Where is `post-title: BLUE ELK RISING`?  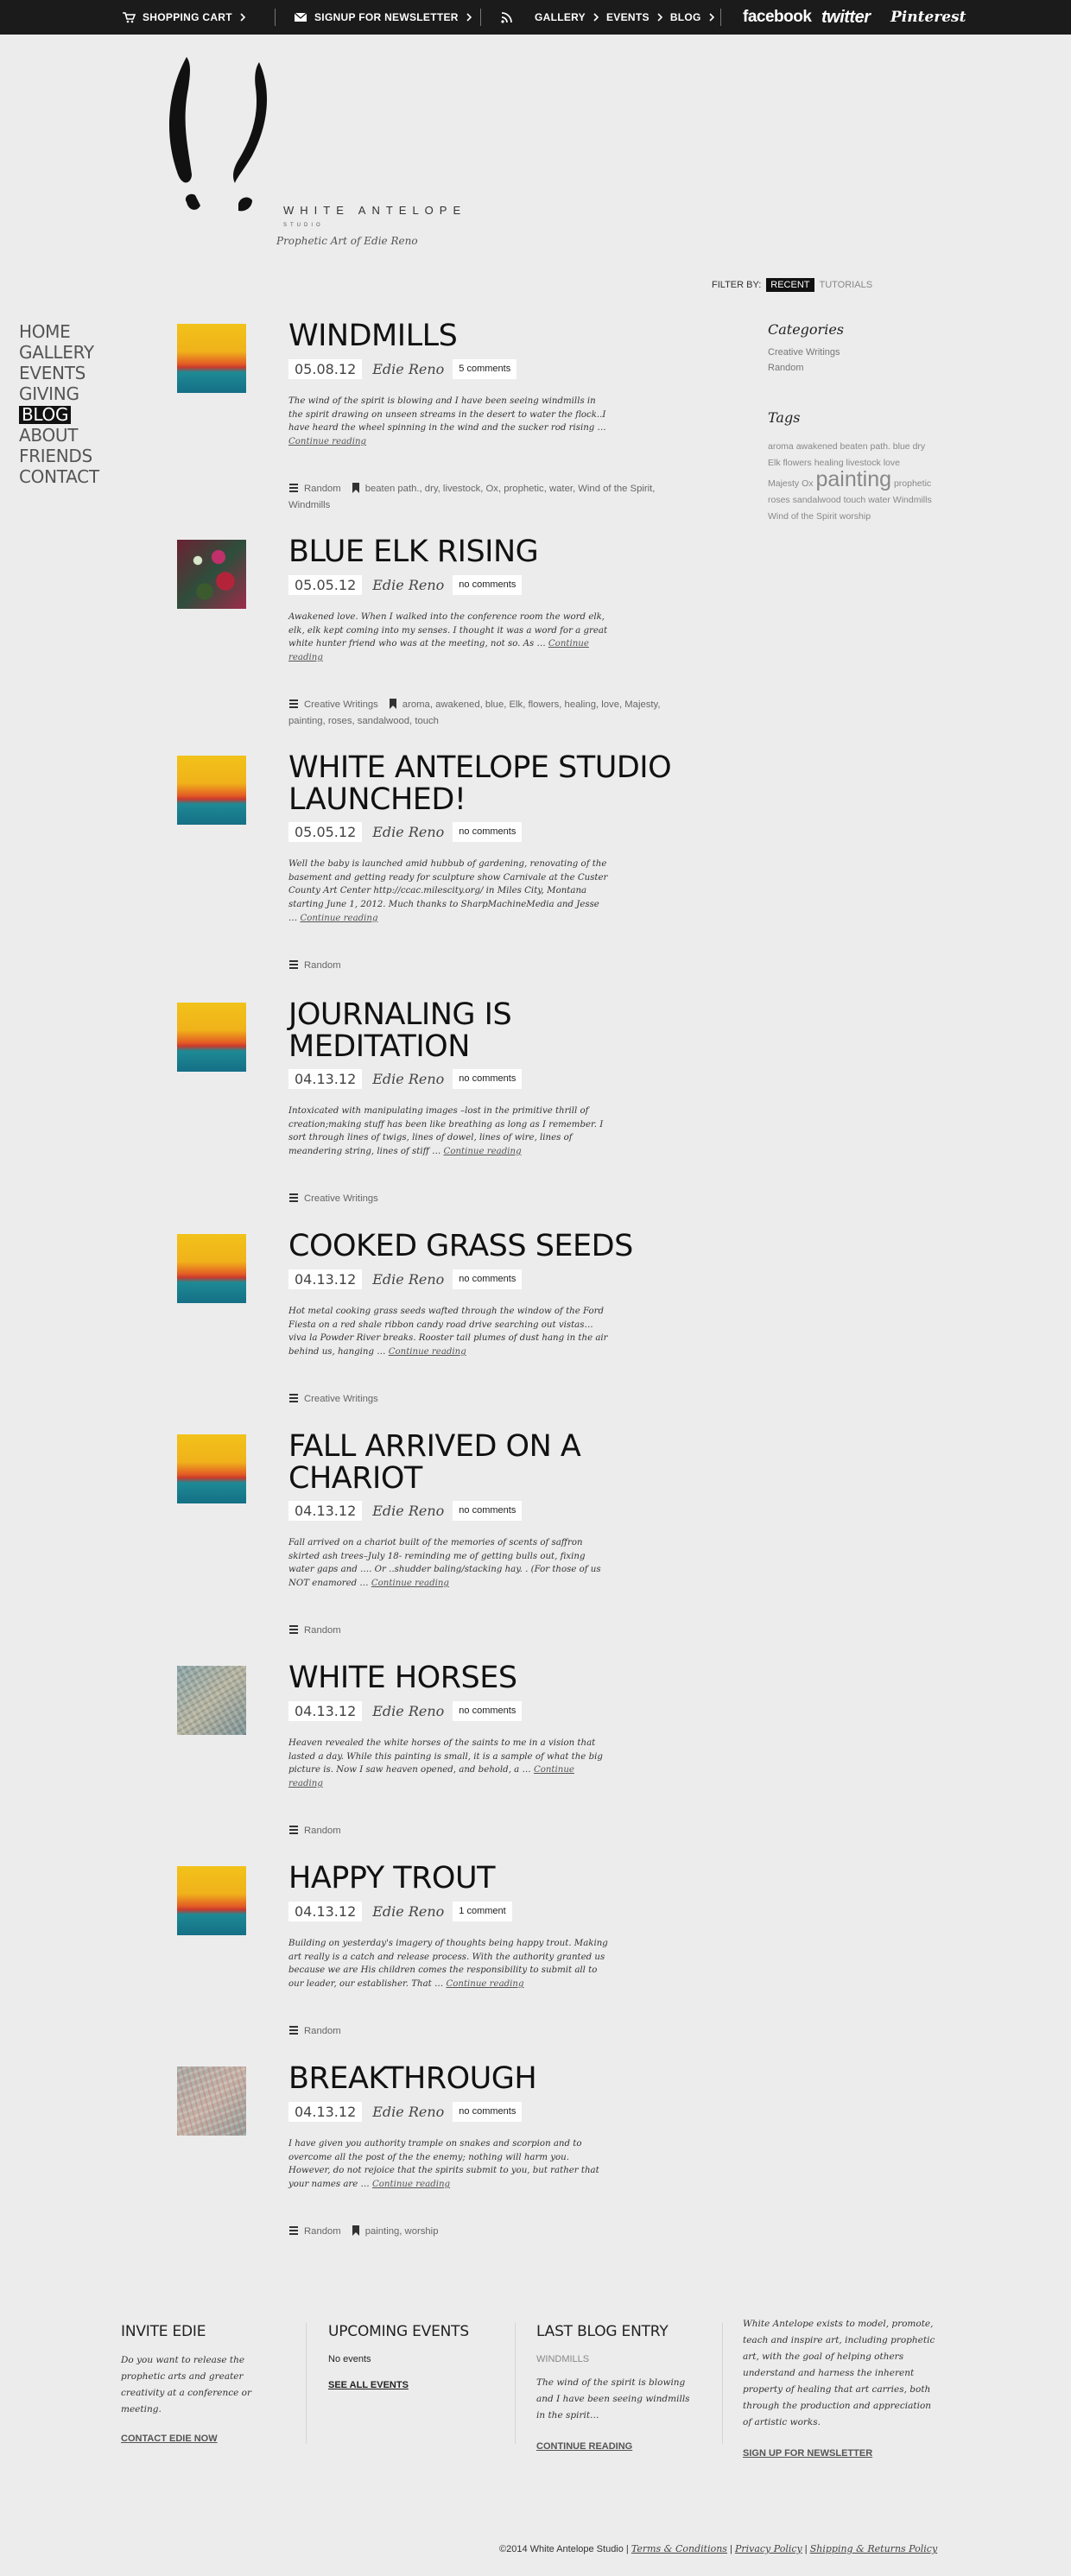 post-title: BLUE ELK RISING is located at coordinates (491, 552).